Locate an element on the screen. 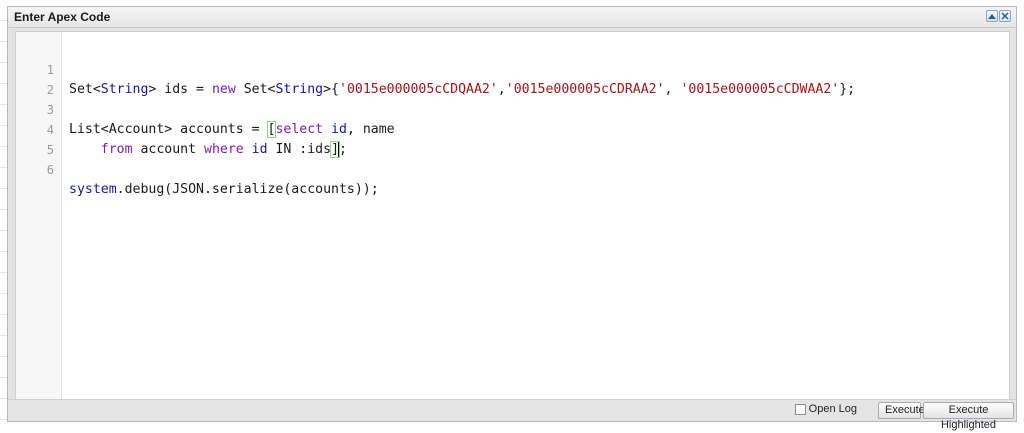  open-log-option: Open Log is located at coordinates (825, 409).